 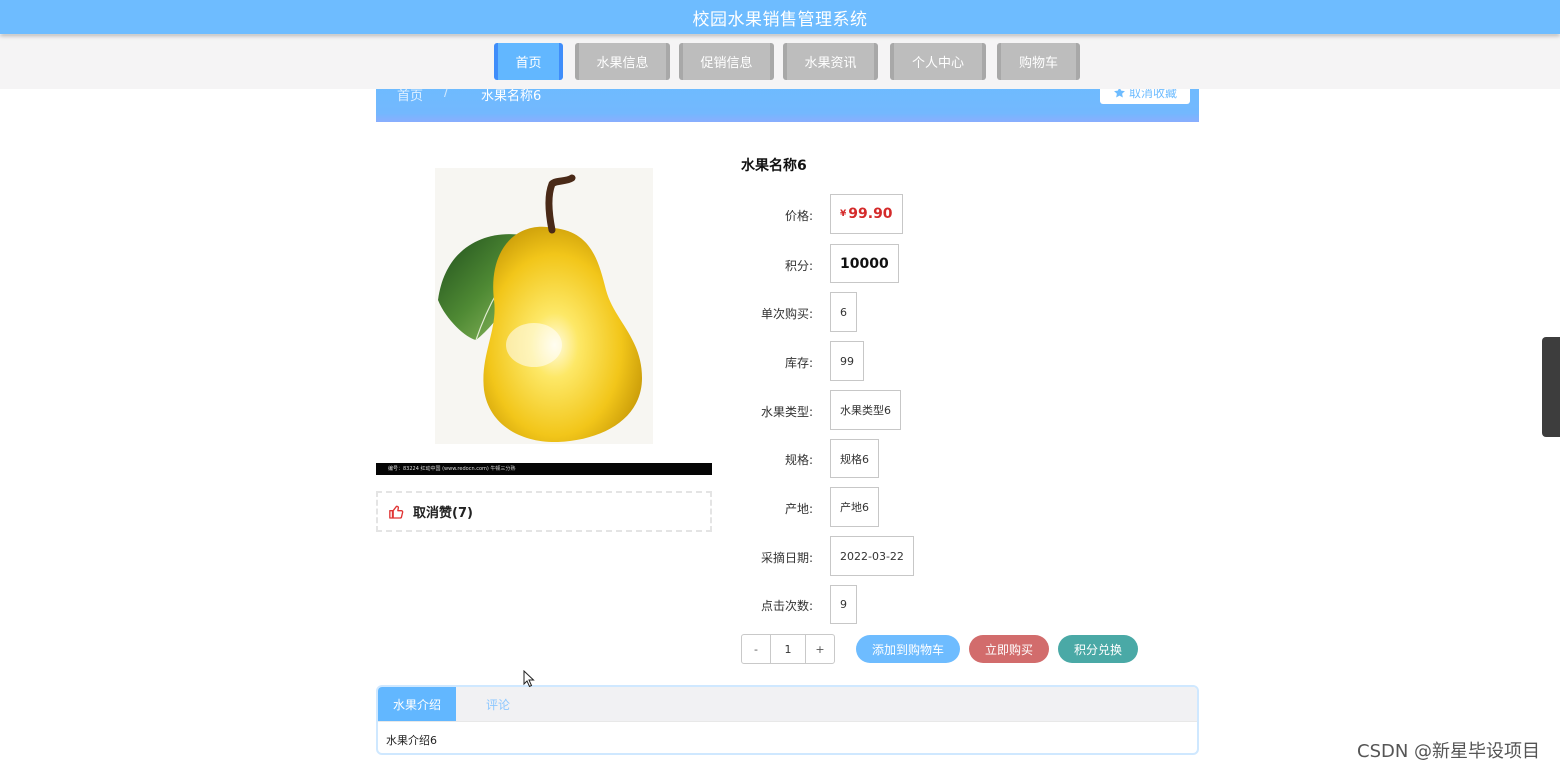 What do you see at coordinates (396, 512) in the screenshot?
I see `thumbs-up-icon` at bounding box center [396, 512].